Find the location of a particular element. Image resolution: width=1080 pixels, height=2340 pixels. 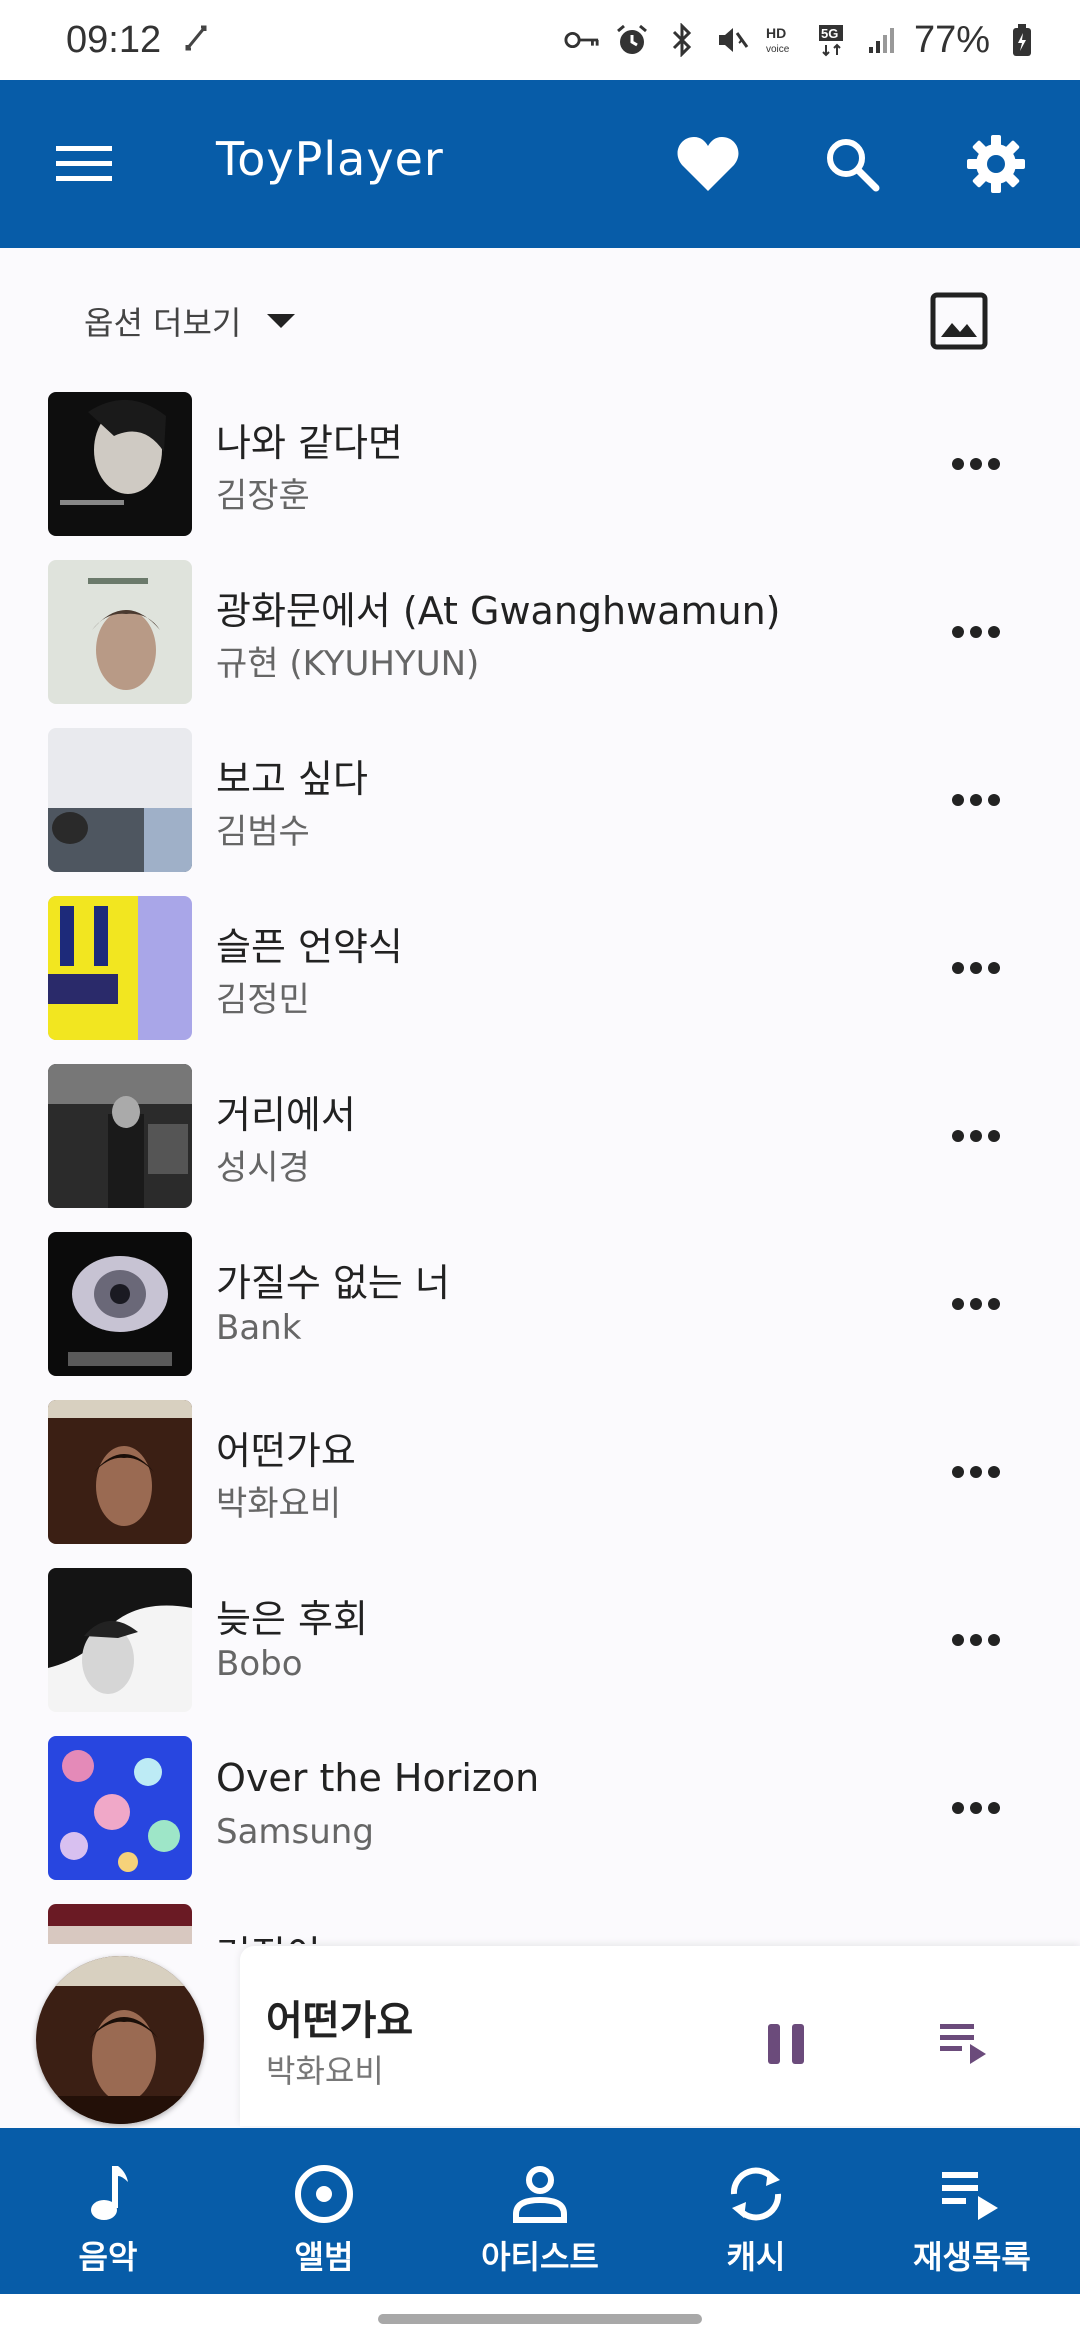

status-bar: 09:12 HD voice 5G 77% is located at coordinates (540, 40).